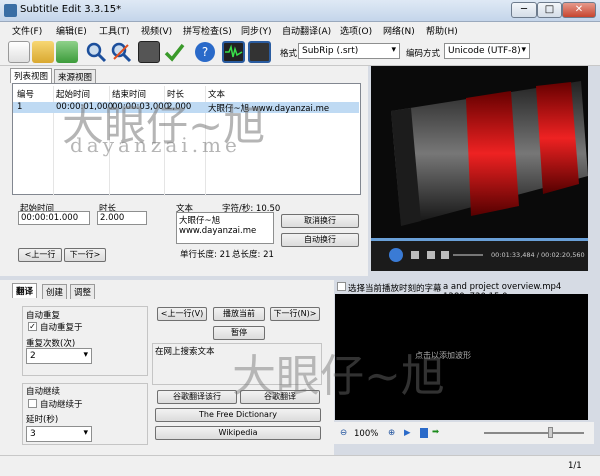  I want to click on tab-list-view: 列表视图, so click(31, 75).